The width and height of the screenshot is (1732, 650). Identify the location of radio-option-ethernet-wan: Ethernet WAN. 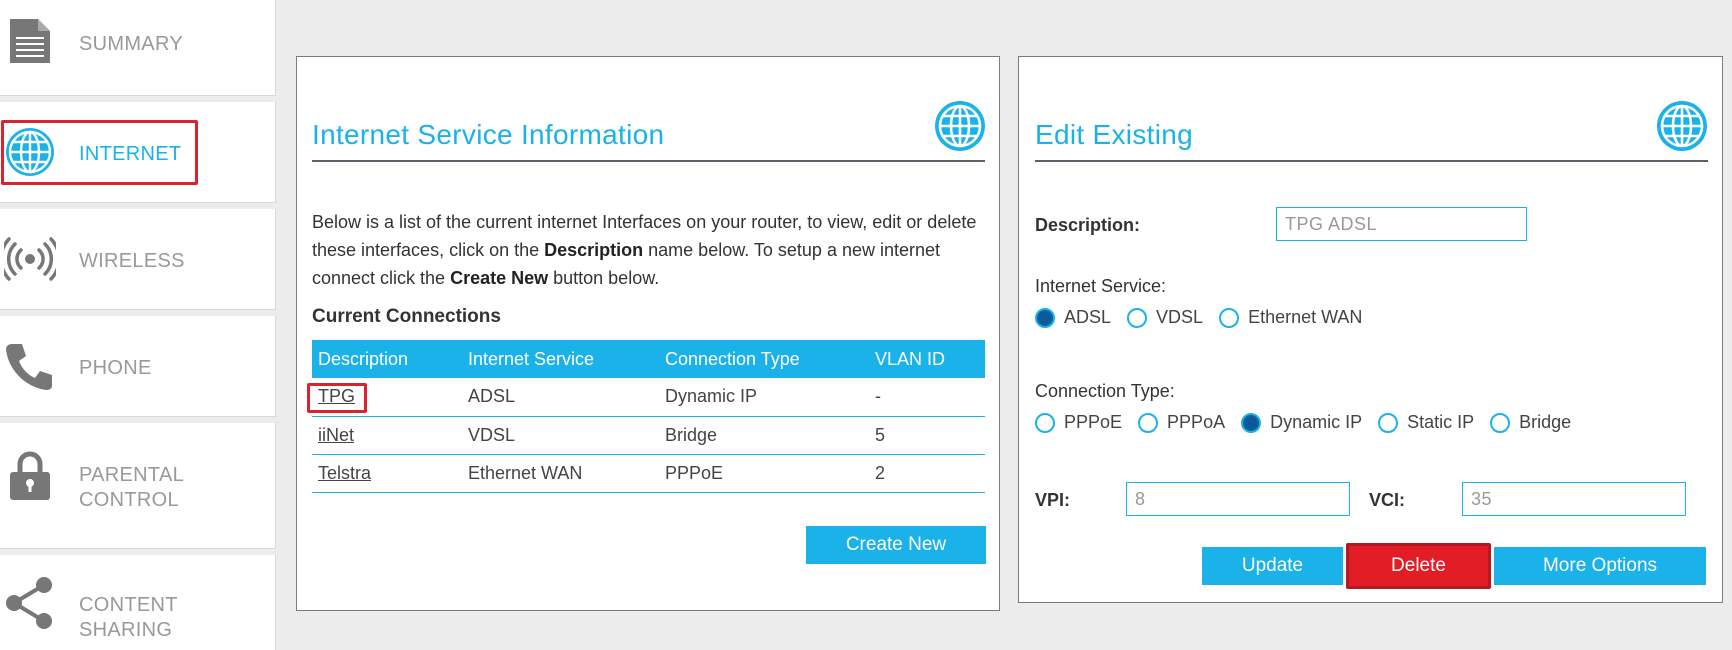
(1290, 317).